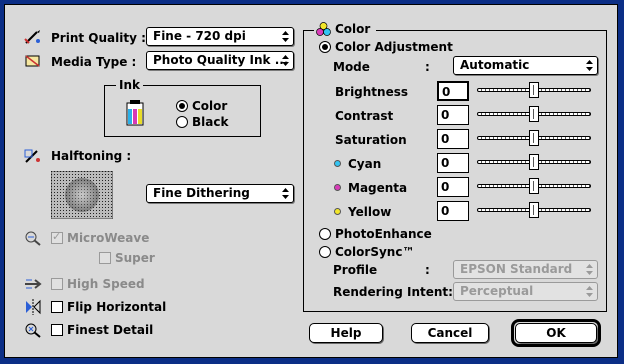  Describe the element at coordinates (337, 163) in the screenshot. I see `cyan-dot-icon` at that location.